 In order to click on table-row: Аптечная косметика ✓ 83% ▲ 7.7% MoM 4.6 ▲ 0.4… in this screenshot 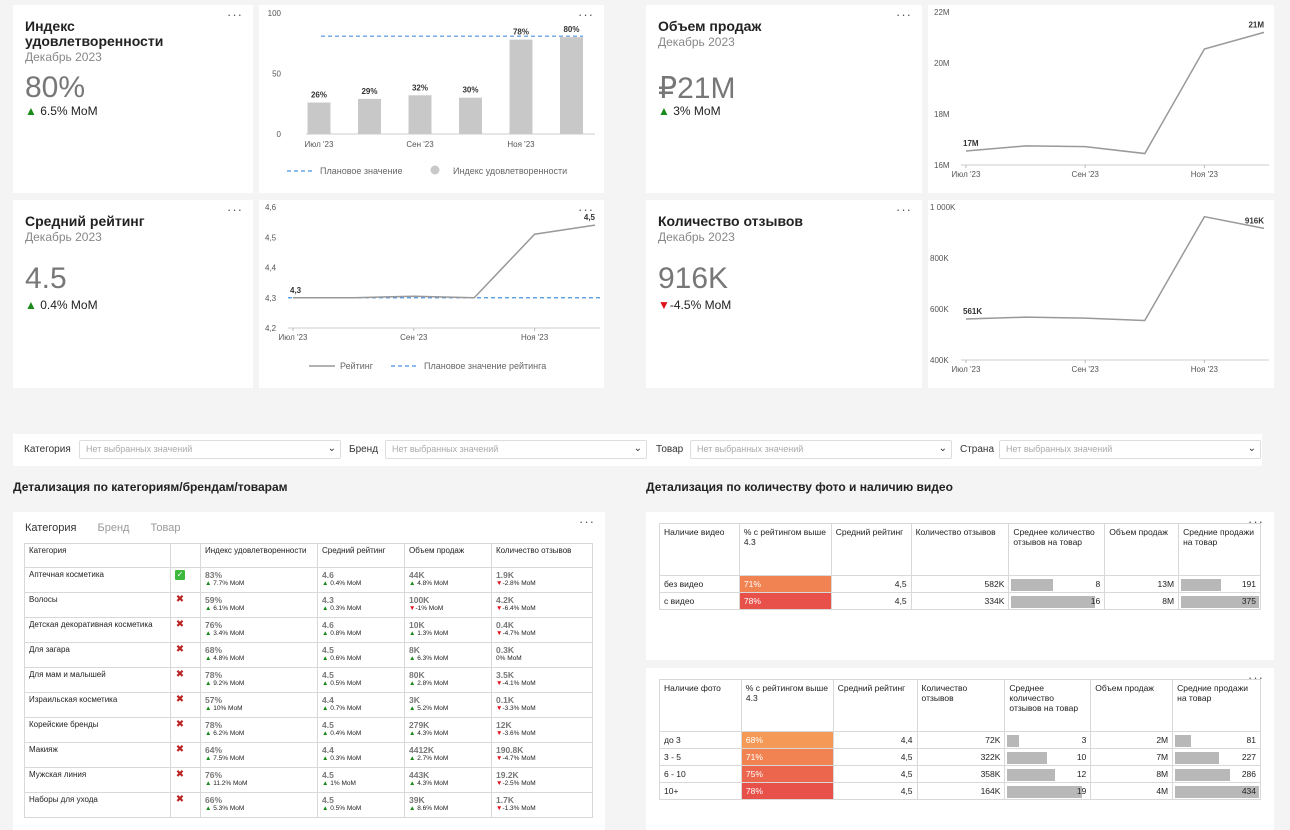, I will do `click(308, 580)`.